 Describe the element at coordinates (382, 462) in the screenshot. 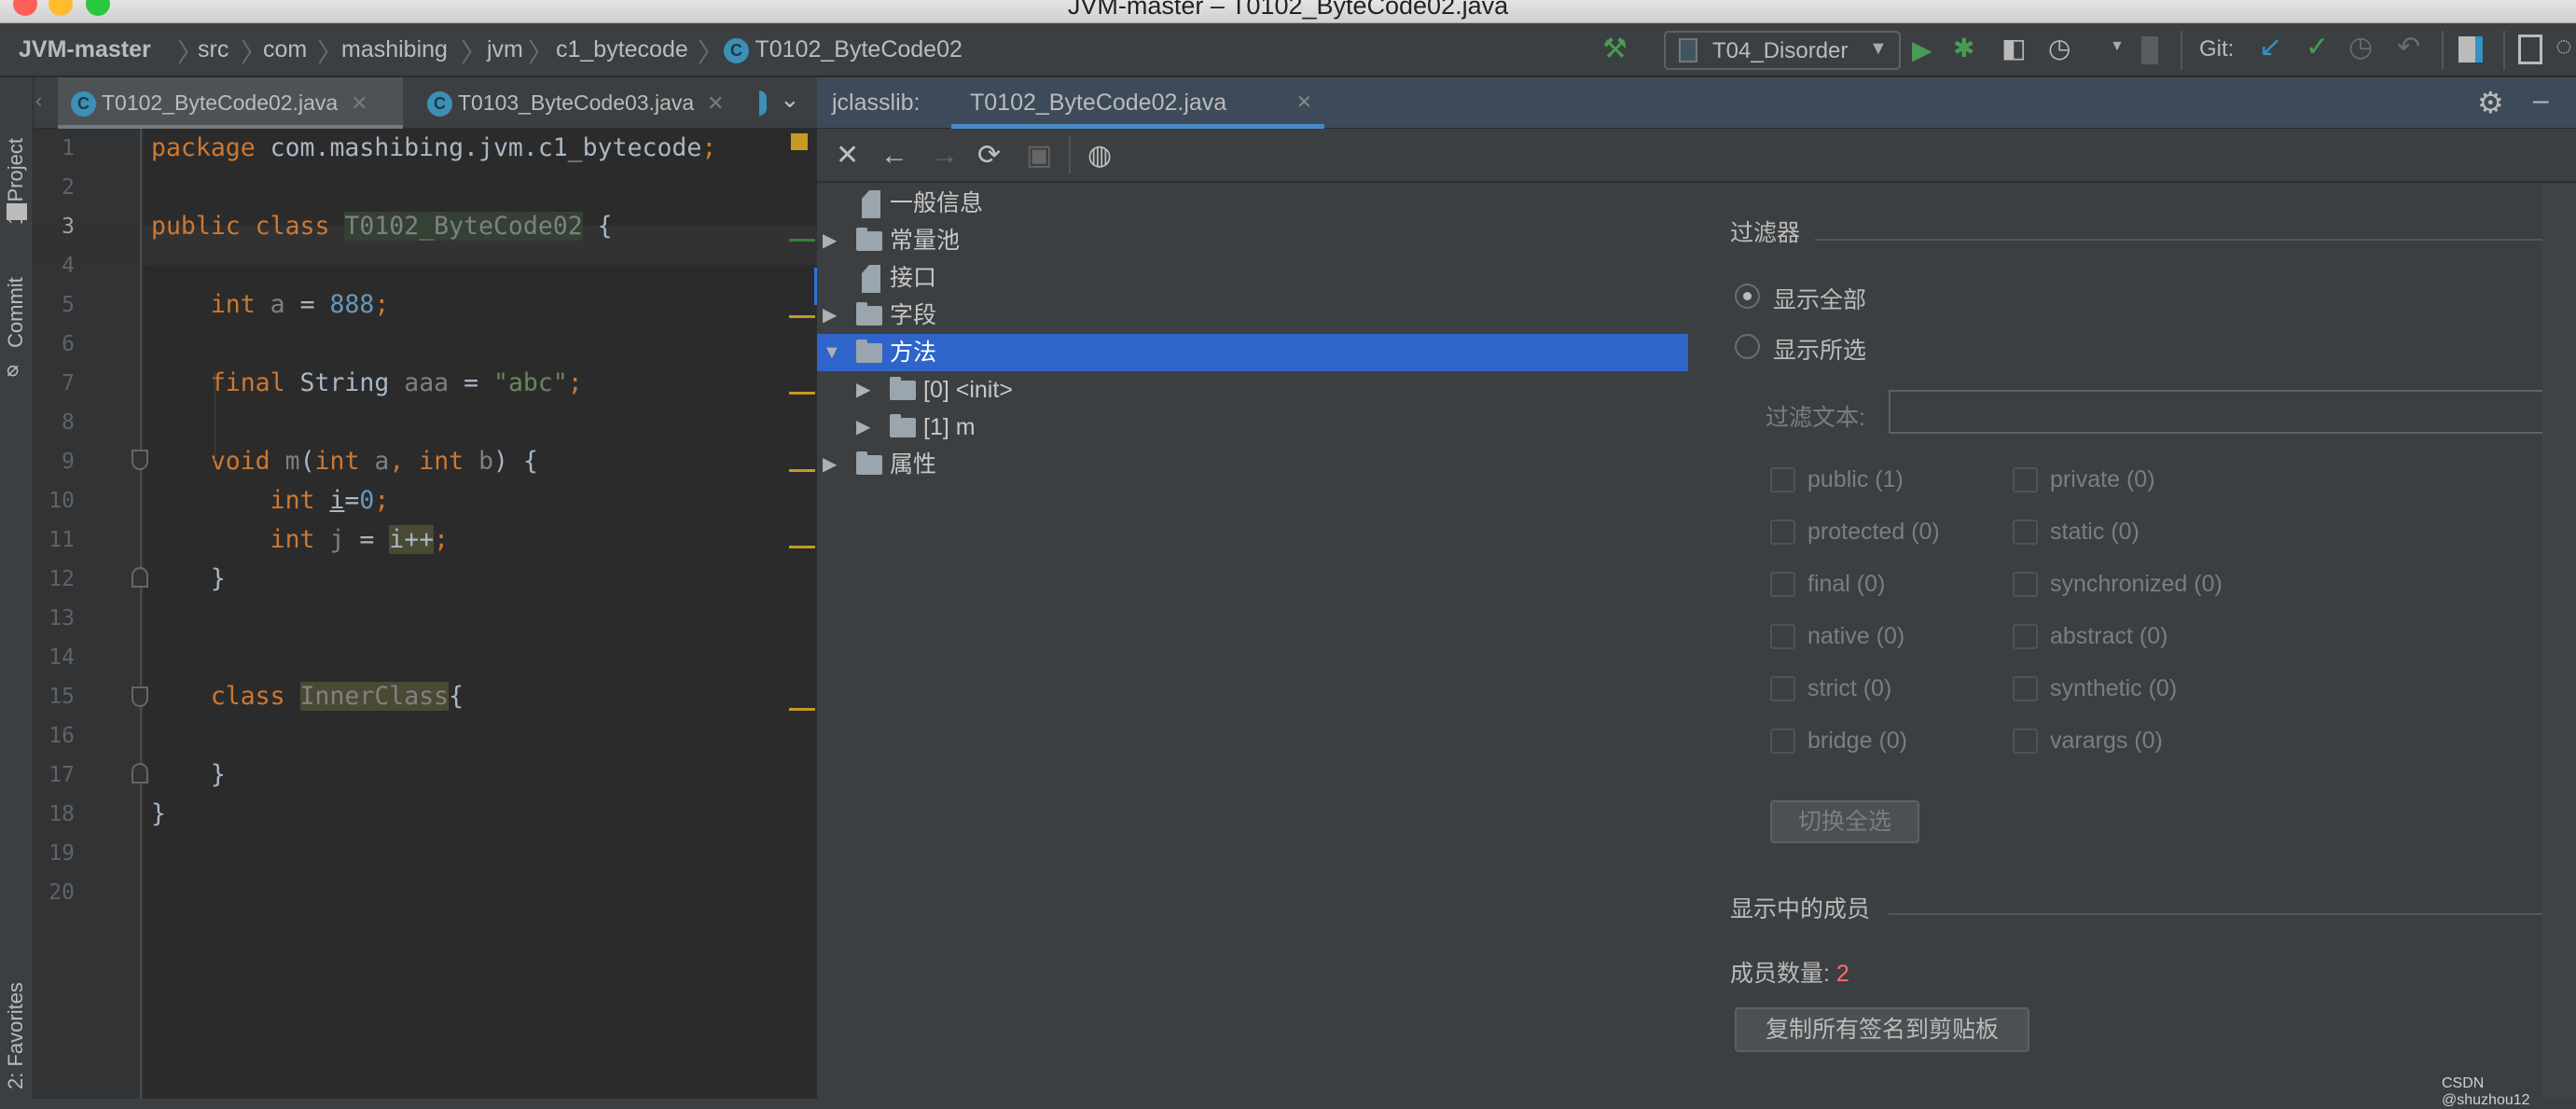

I see `code-token: a` at that location.